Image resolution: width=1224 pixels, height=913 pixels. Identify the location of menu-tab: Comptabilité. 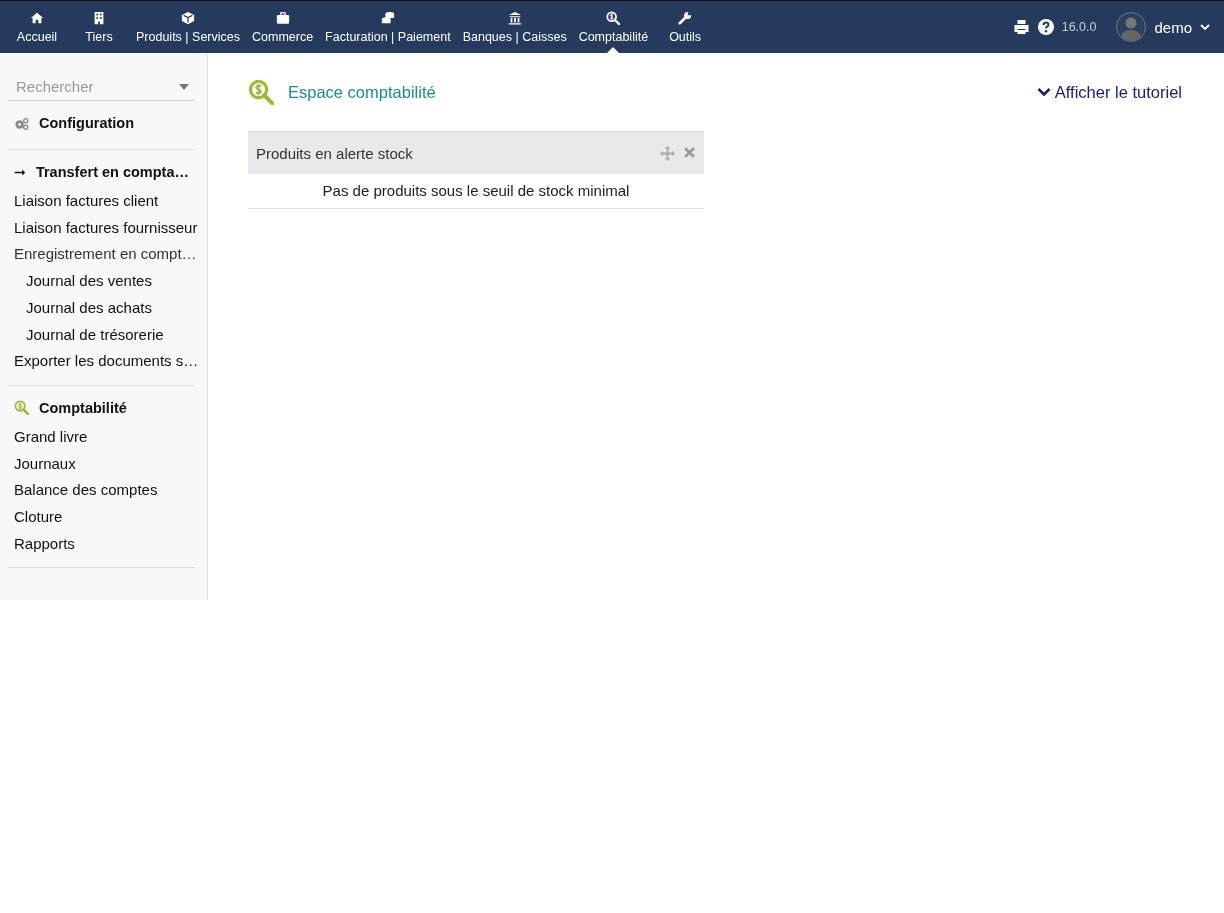
(613, 27).